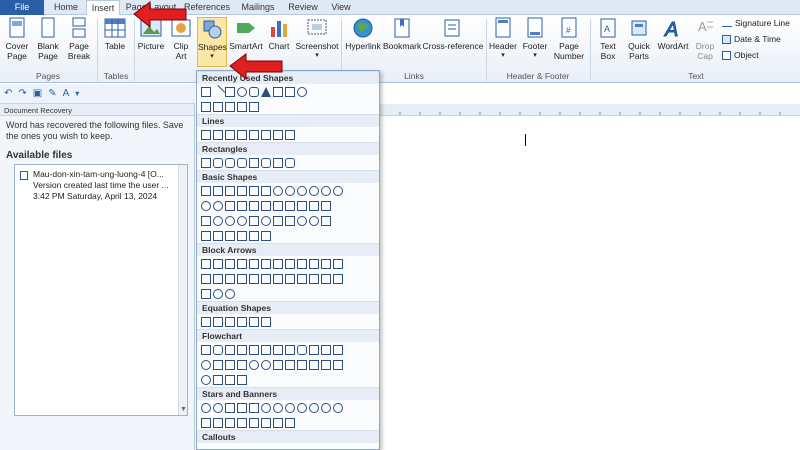 This screenshot has width=800, height=450. What do you see at coordinates (278, 364) in the screenshot?
I see `shape-flowchart-collate` at bounding box center [278, 364].